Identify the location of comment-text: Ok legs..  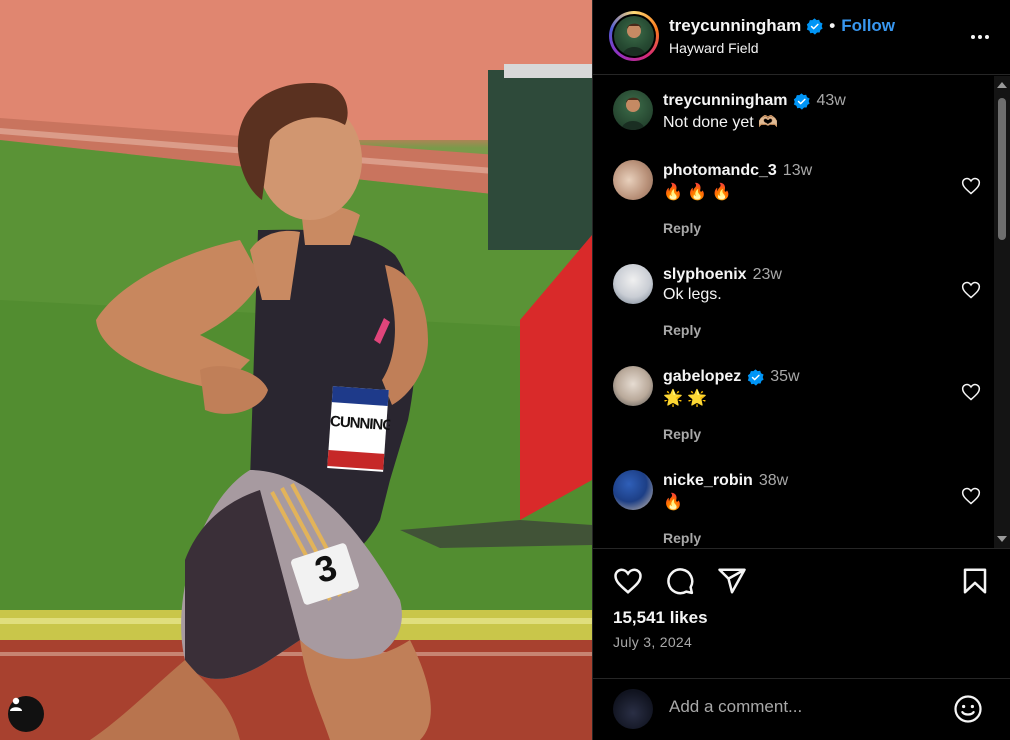
(692, 294).